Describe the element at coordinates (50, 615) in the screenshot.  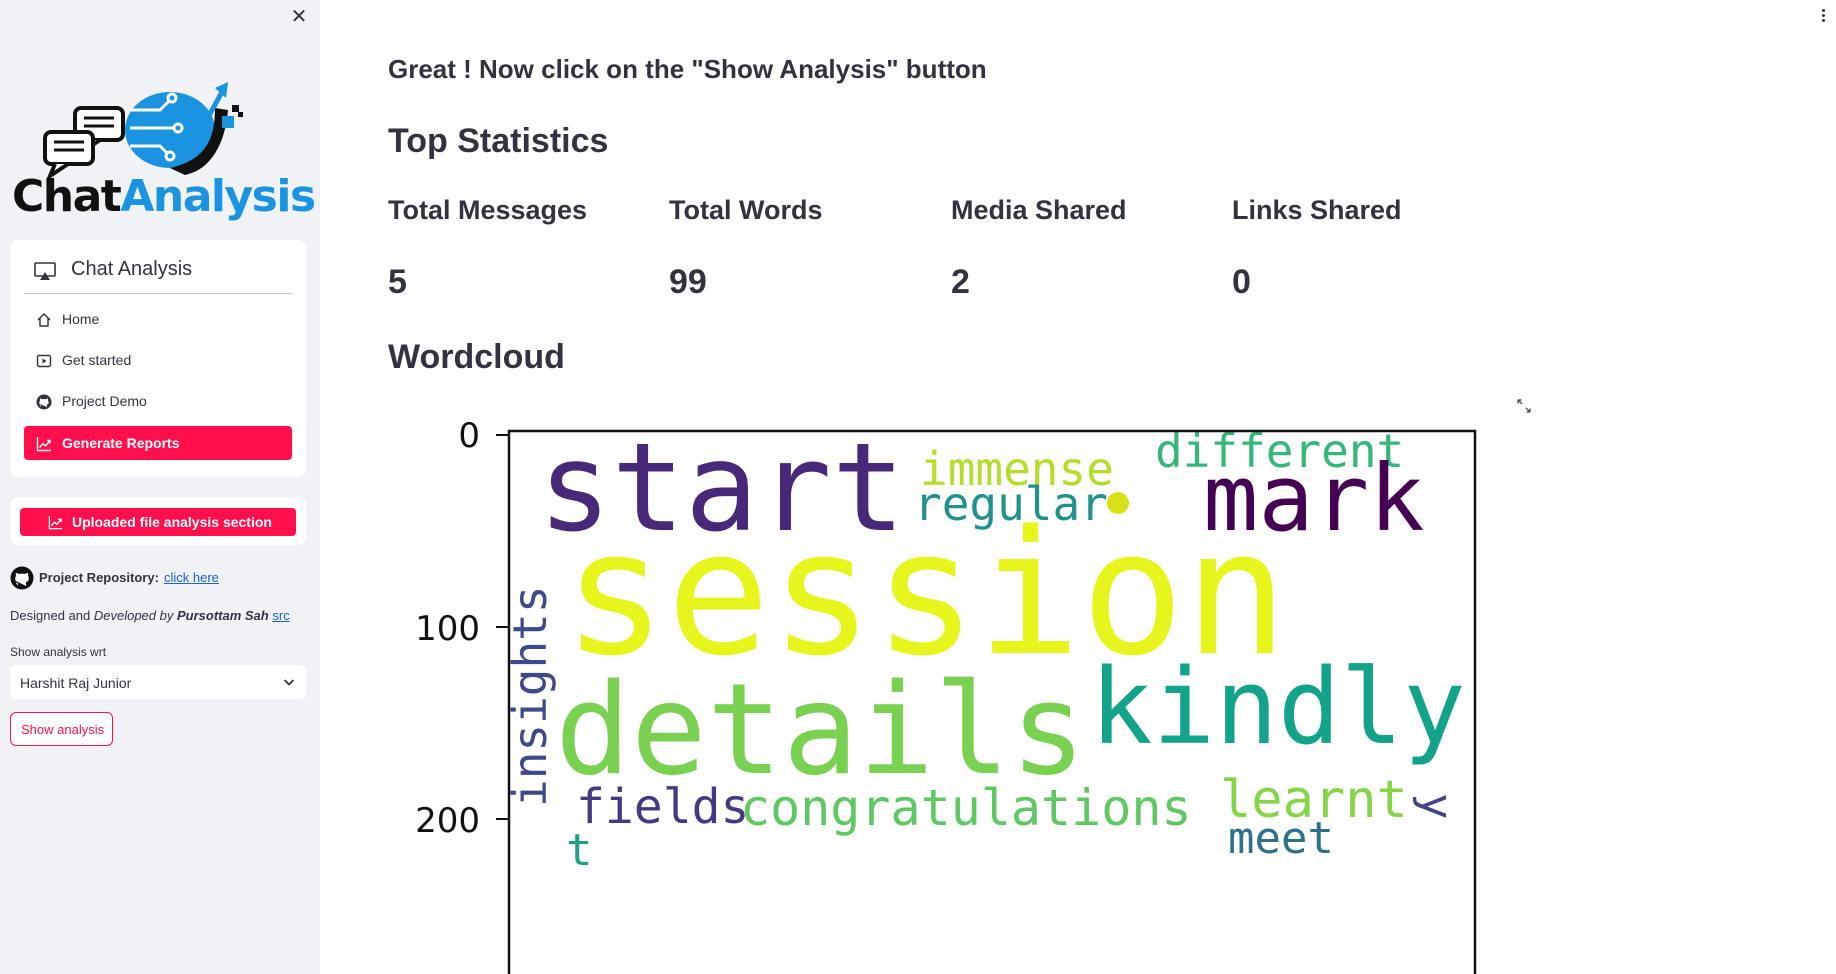
I see `credit-designed: Designed and` at that location.